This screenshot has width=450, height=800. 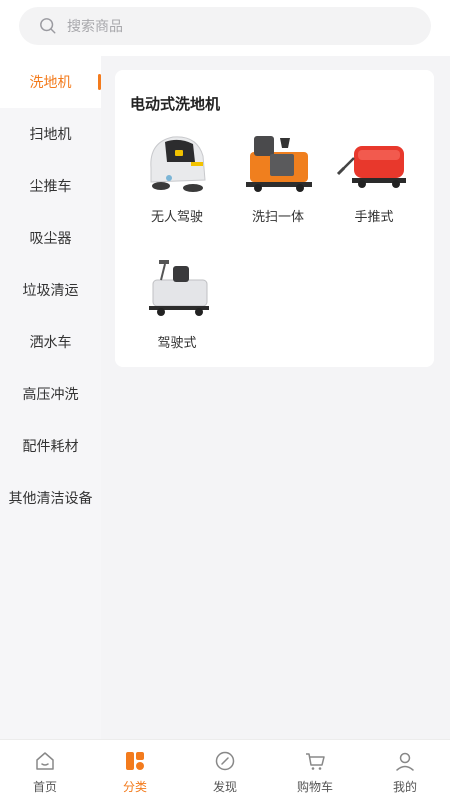 I want to click on home-icon, so click(x=45, y=761).